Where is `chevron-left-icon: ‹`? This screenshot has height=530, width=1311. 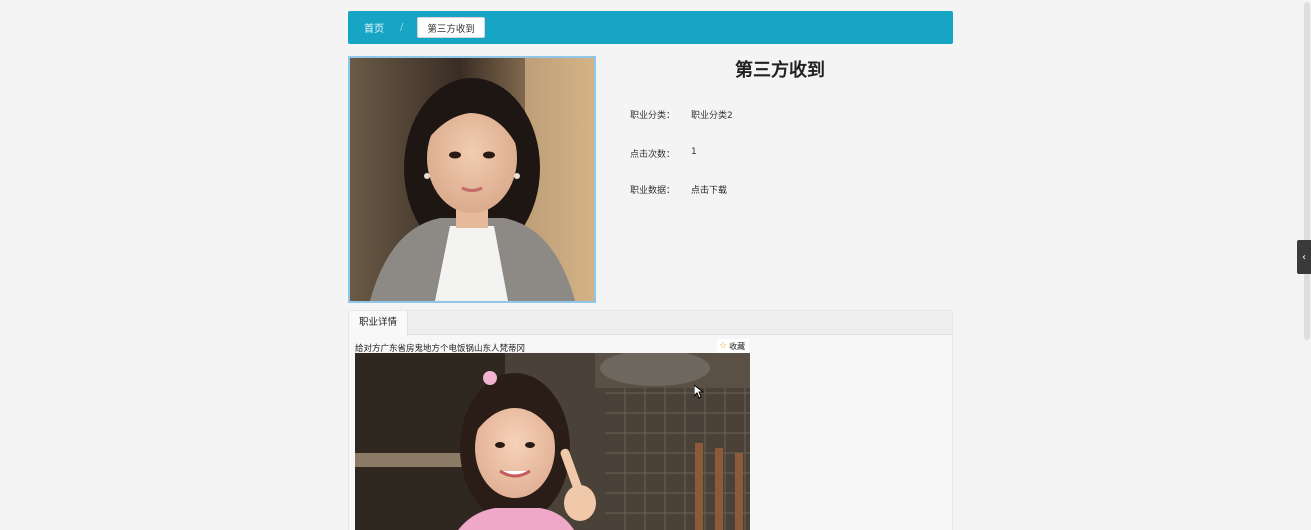 chevron-left-icon: ‹ is located at coordinates (1304, 257).